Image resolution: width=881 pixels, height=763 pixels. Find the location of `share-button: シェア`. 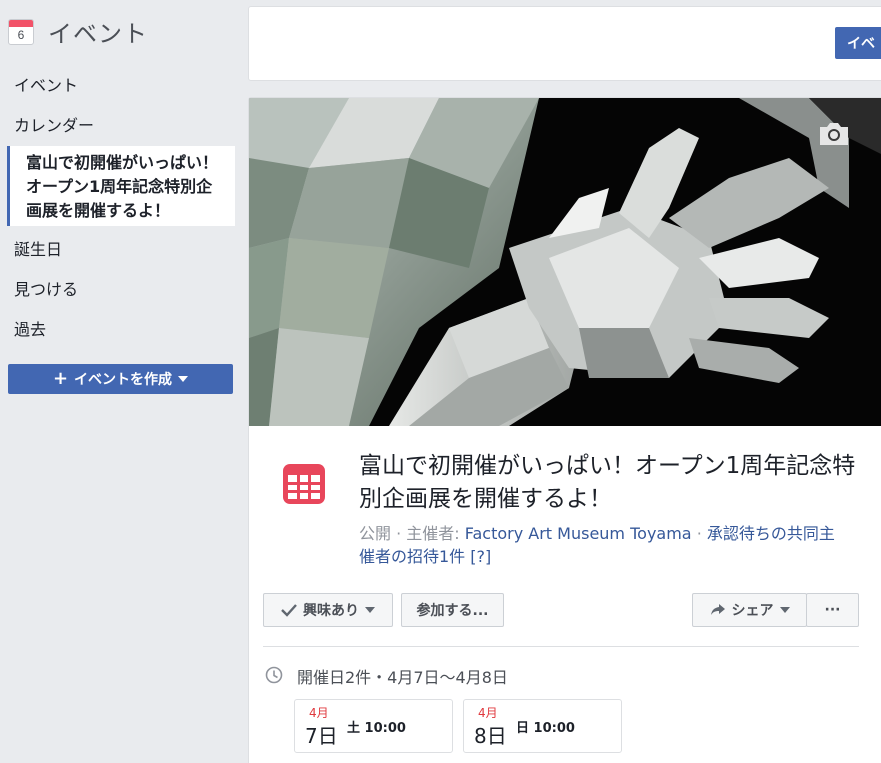

share-button: シェア is located at coordinates (749, 610).